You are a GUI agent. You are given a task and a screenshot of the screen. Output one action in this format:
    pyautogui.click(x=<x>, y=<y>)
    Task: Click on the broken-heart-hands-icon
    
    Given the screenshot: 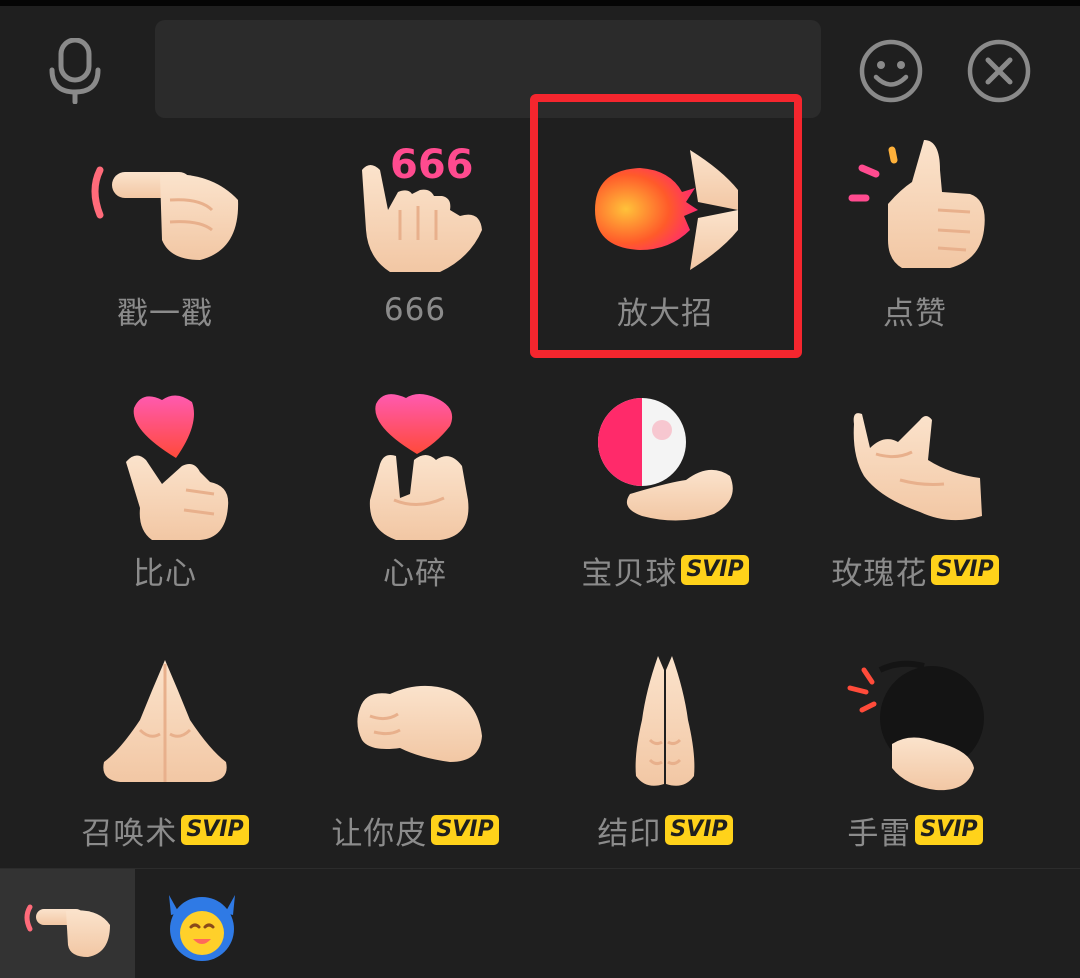 What is the action you would take?
    pyautogui.click(x=419, y=467)
    